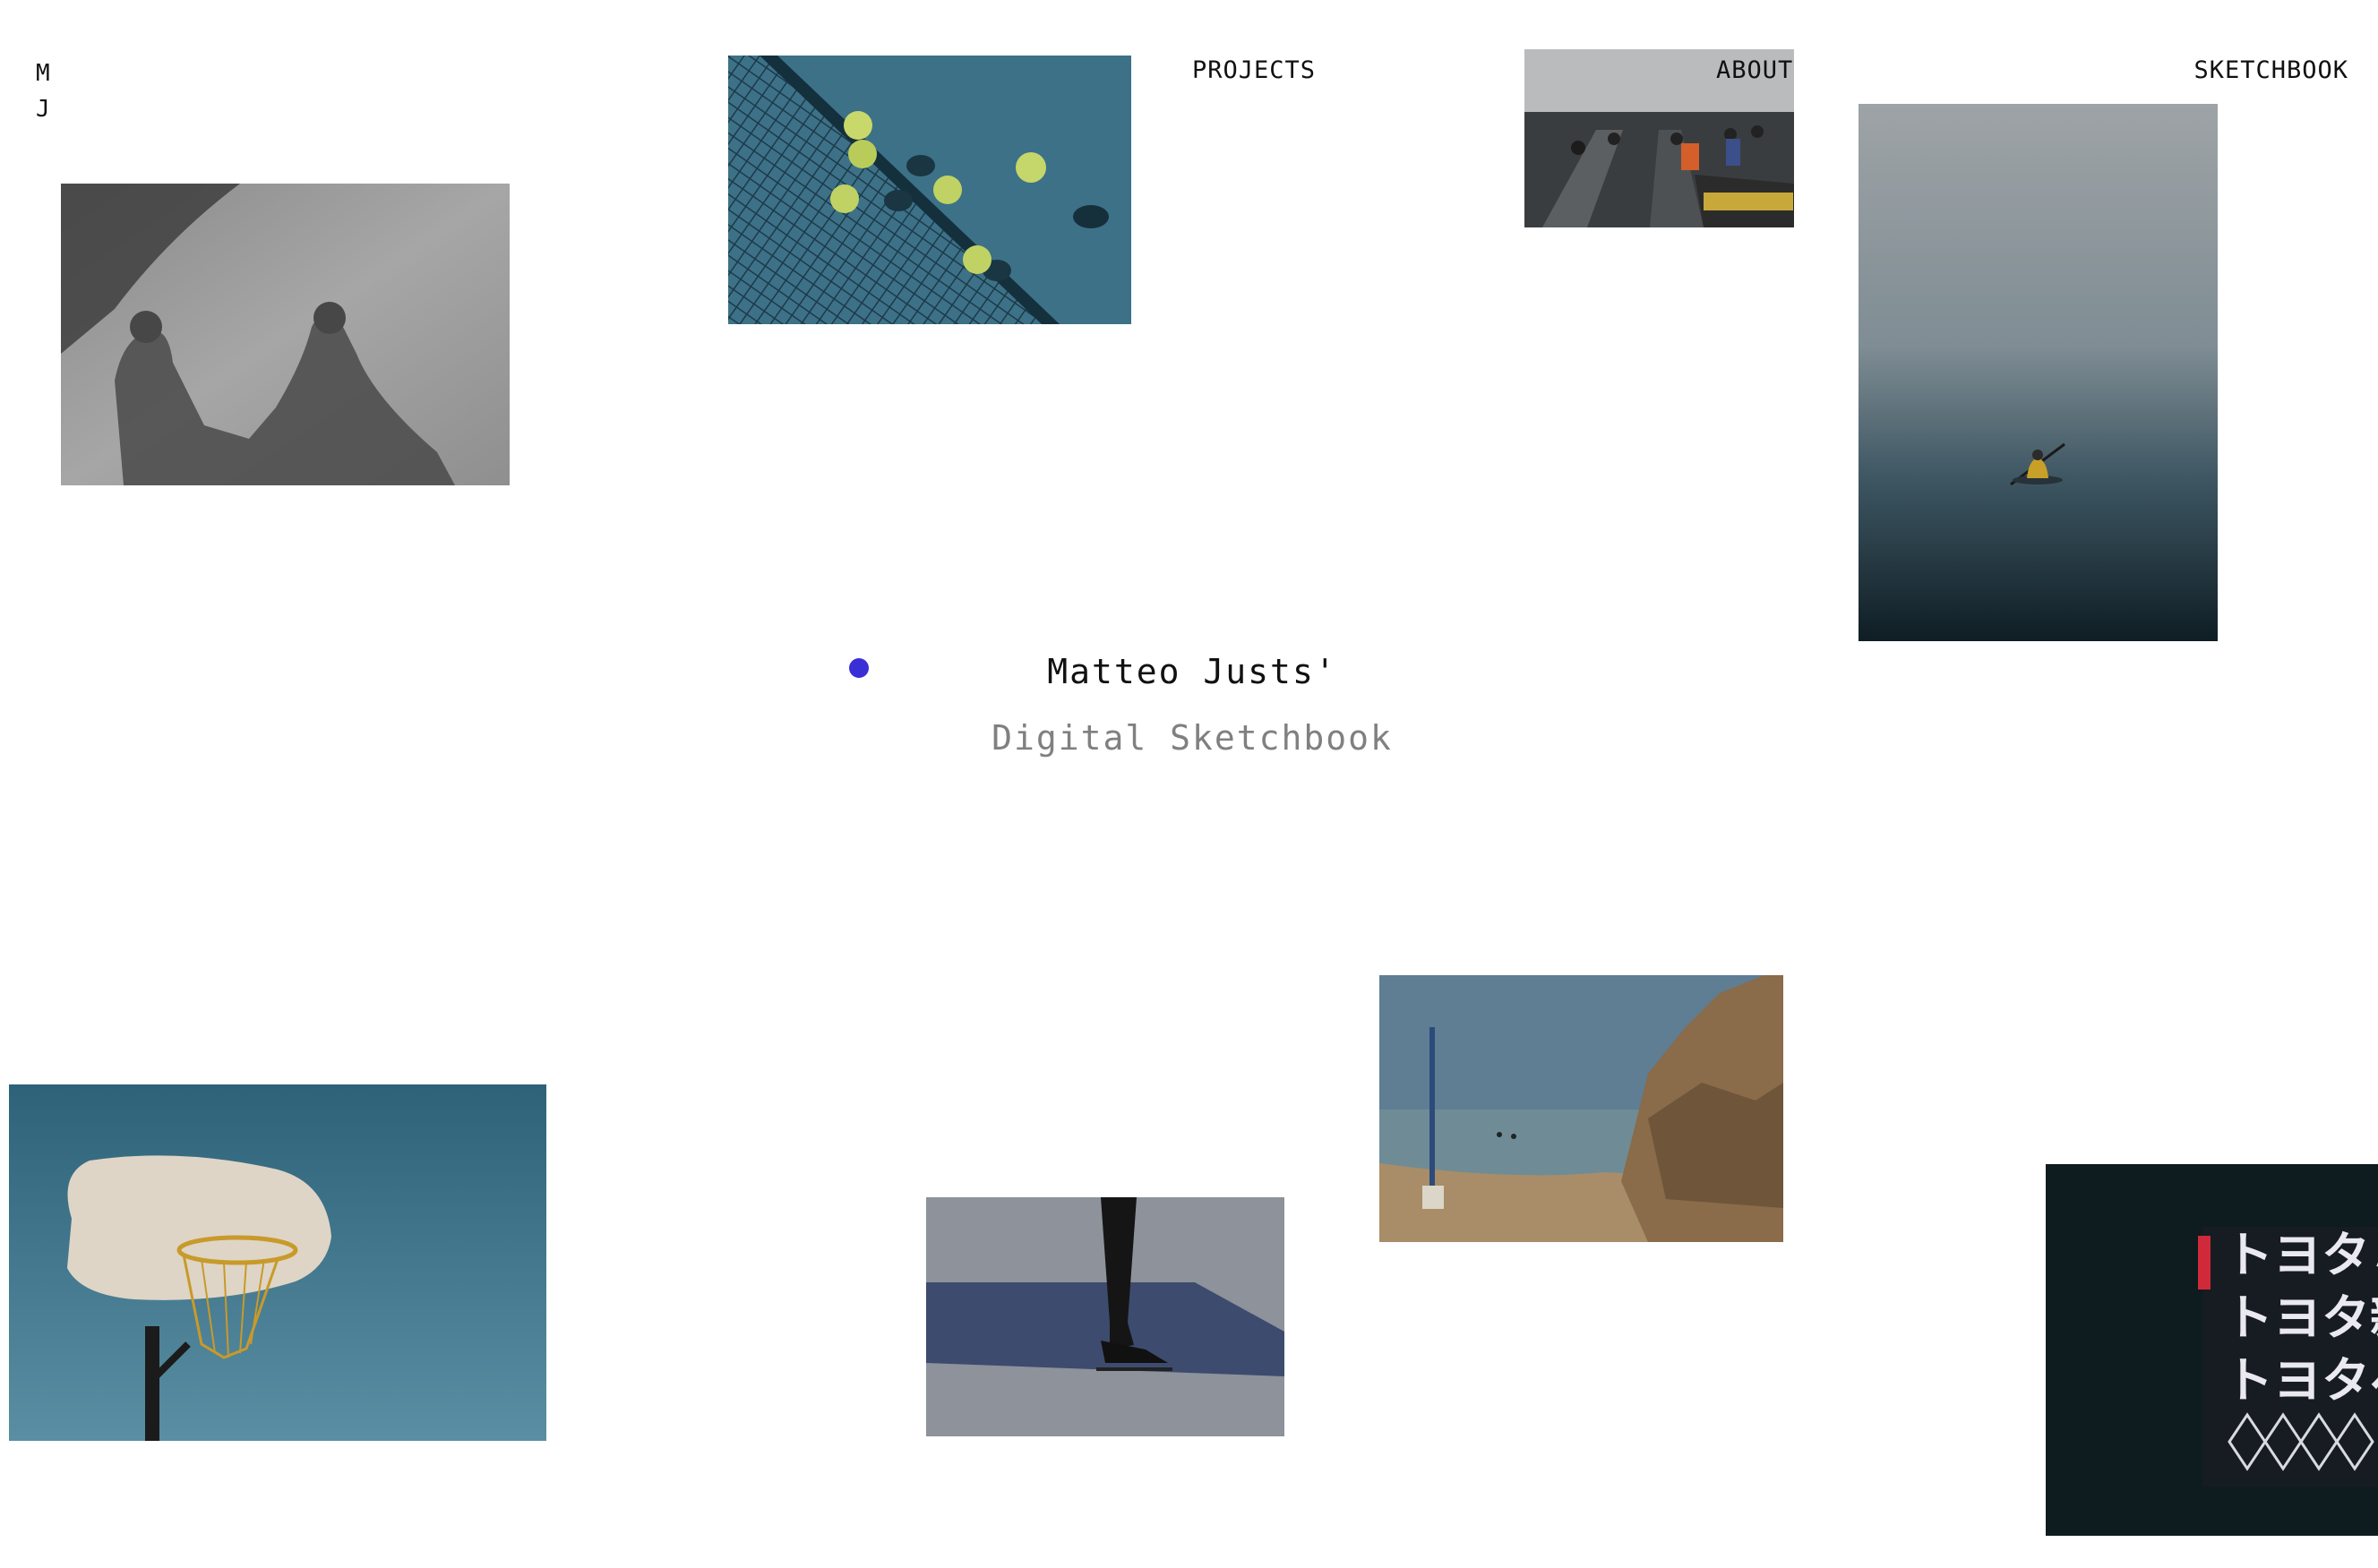 The width and height of the screenshot is (2378, 1568). I want to click on photo-basketball-hoop, so click(277, 1262).